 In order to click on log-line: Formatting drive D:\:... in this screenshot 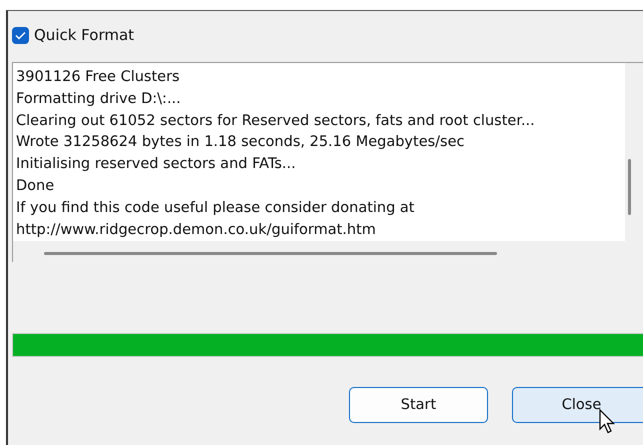, I will do `click(99, 99)`.